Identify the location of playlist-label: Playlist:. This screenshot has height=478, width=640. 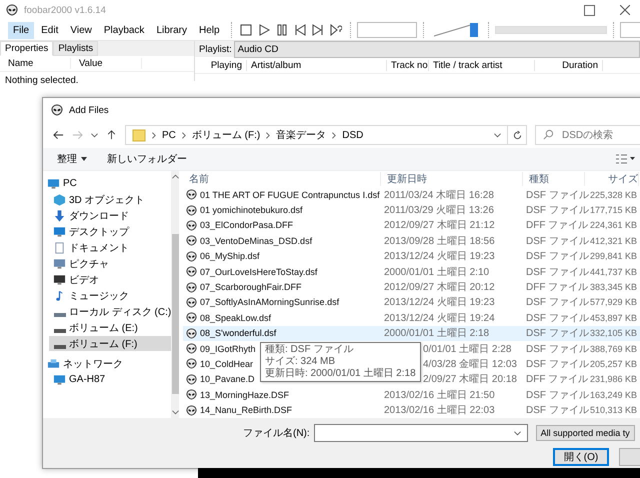
(215, 49).